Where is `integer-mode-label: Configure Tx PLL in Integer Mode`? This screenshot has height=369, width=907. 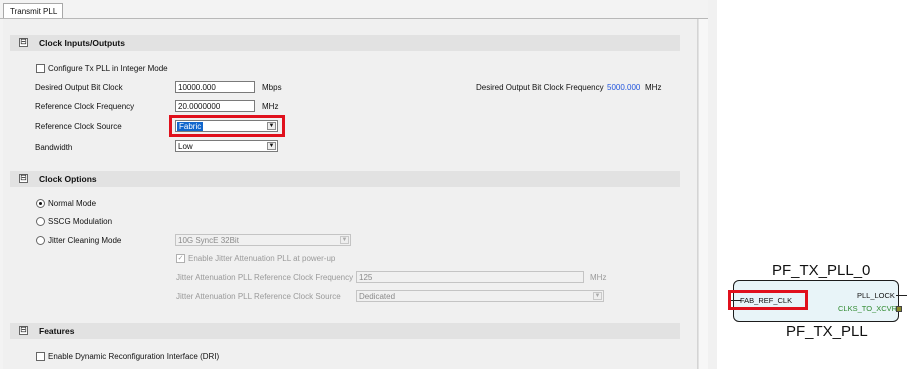 integer-mode-label: Configure Tx PLL in Integer Mode is located at coordinates (108, 68).